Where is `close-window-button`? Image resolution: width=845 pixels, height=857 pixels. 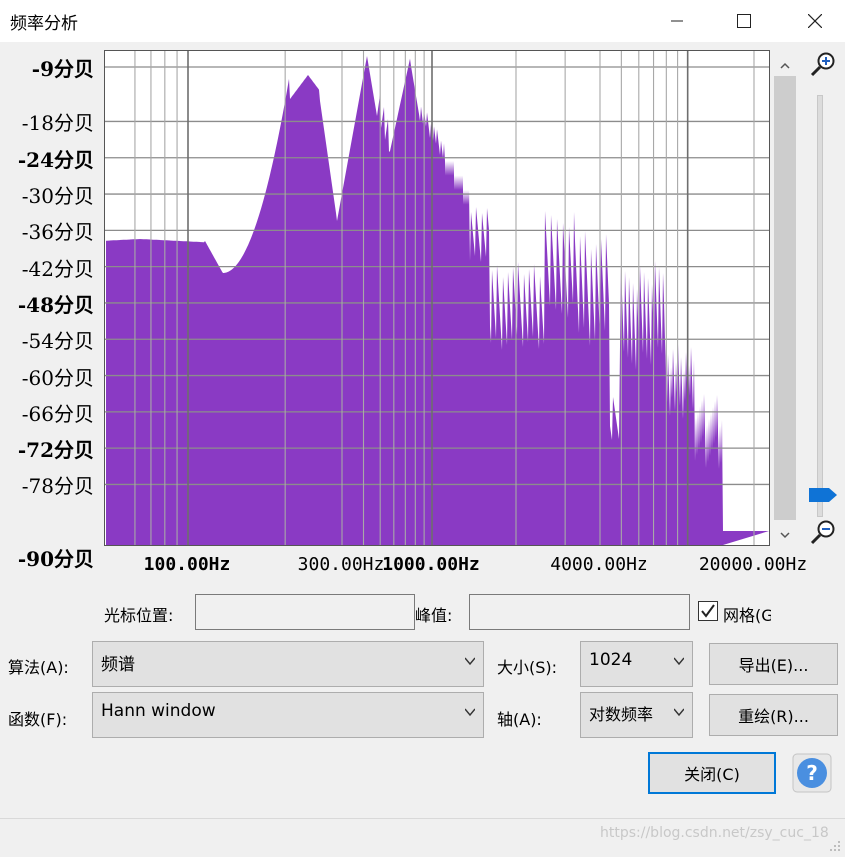
close-window-button is located at coordinates (815, 21).